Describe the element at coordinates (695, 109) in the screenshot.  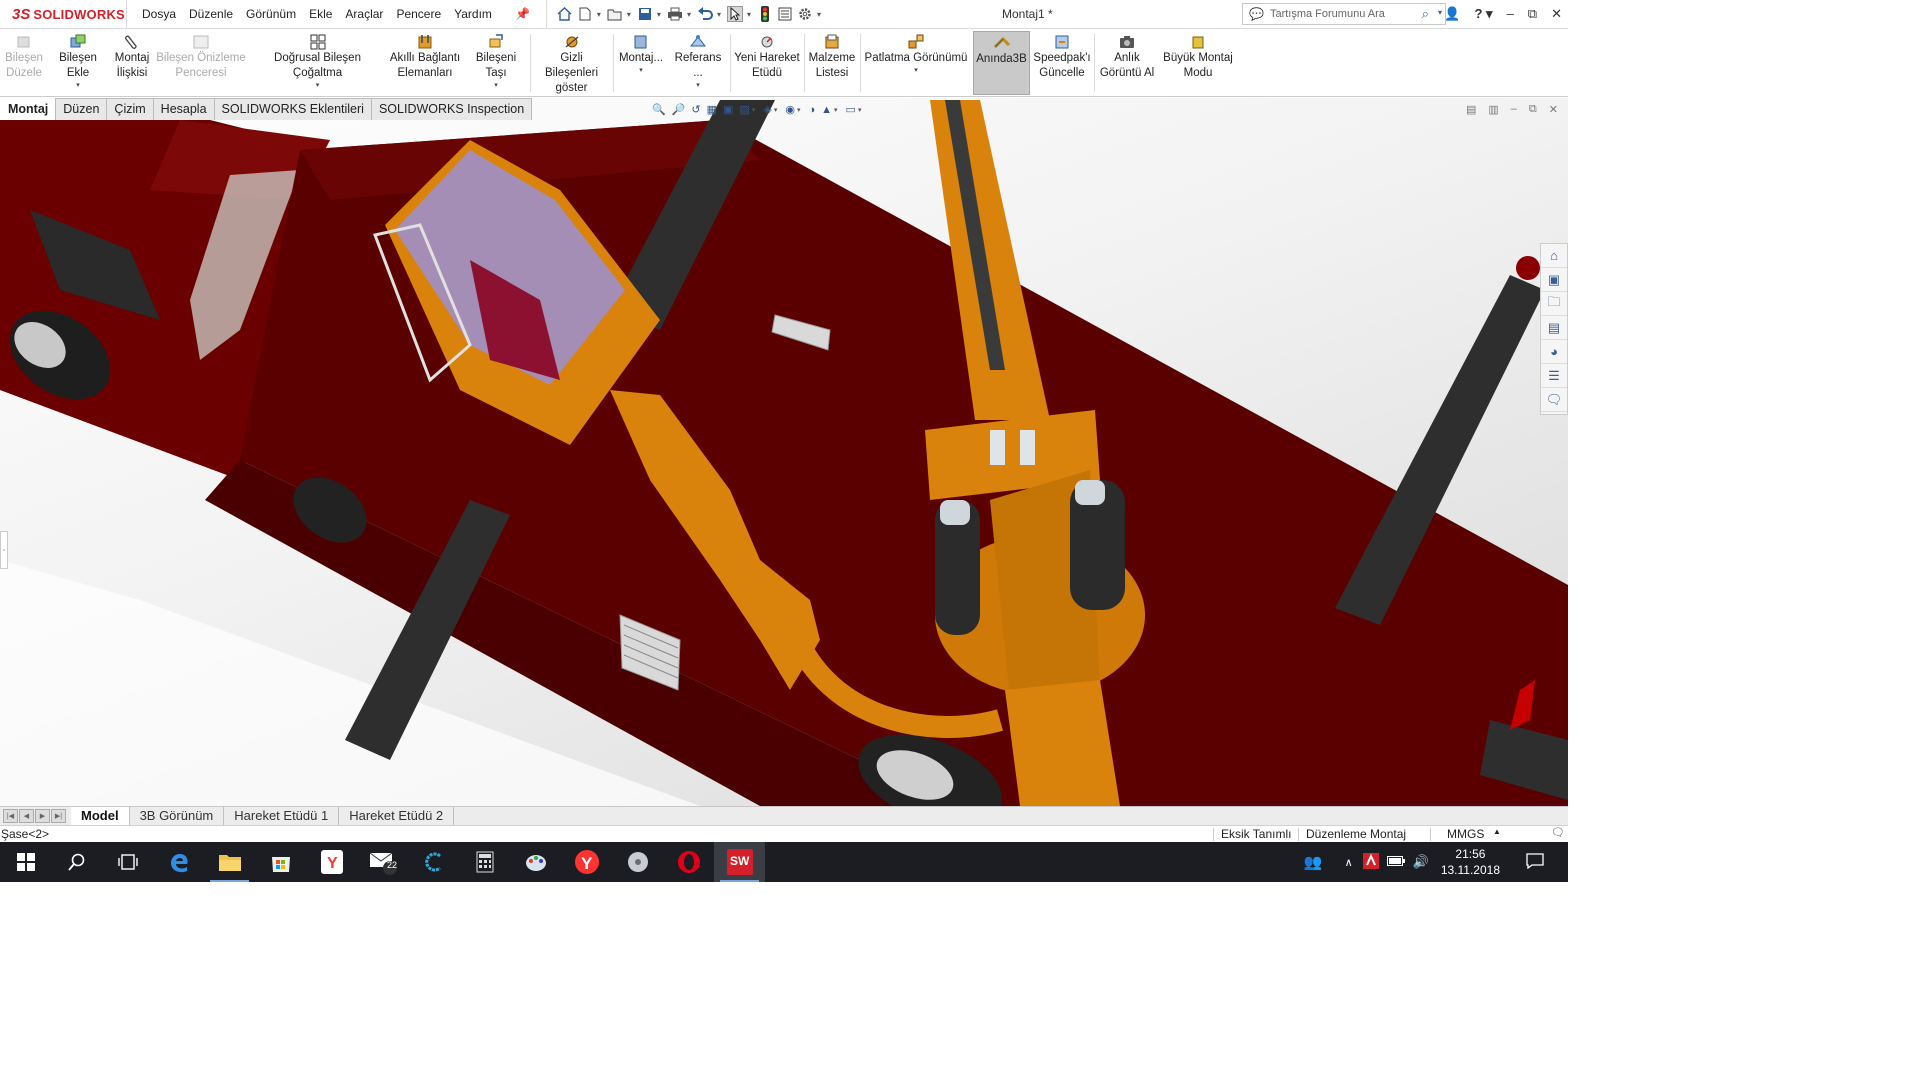
I see `previous-view-icon: ↺` at that location.